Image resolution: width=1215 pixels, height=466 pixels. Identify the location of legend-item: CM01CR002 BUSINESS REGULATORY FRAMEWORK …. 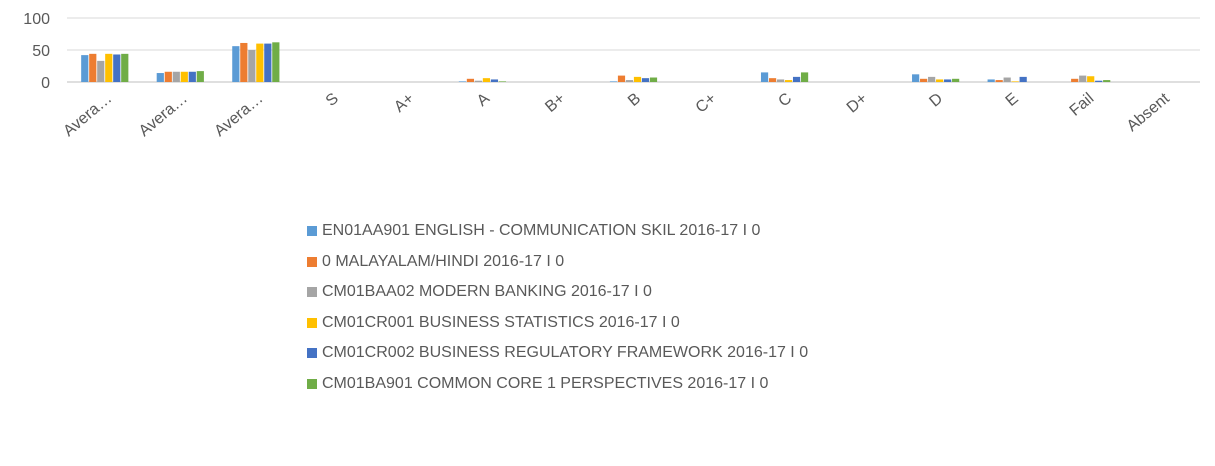
(757, 353).